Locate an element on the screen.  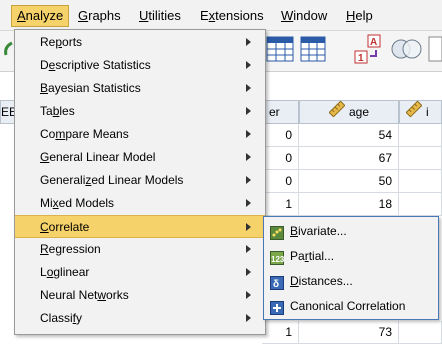
menu-extensions: Extensions is located at coordinates (232, 16).